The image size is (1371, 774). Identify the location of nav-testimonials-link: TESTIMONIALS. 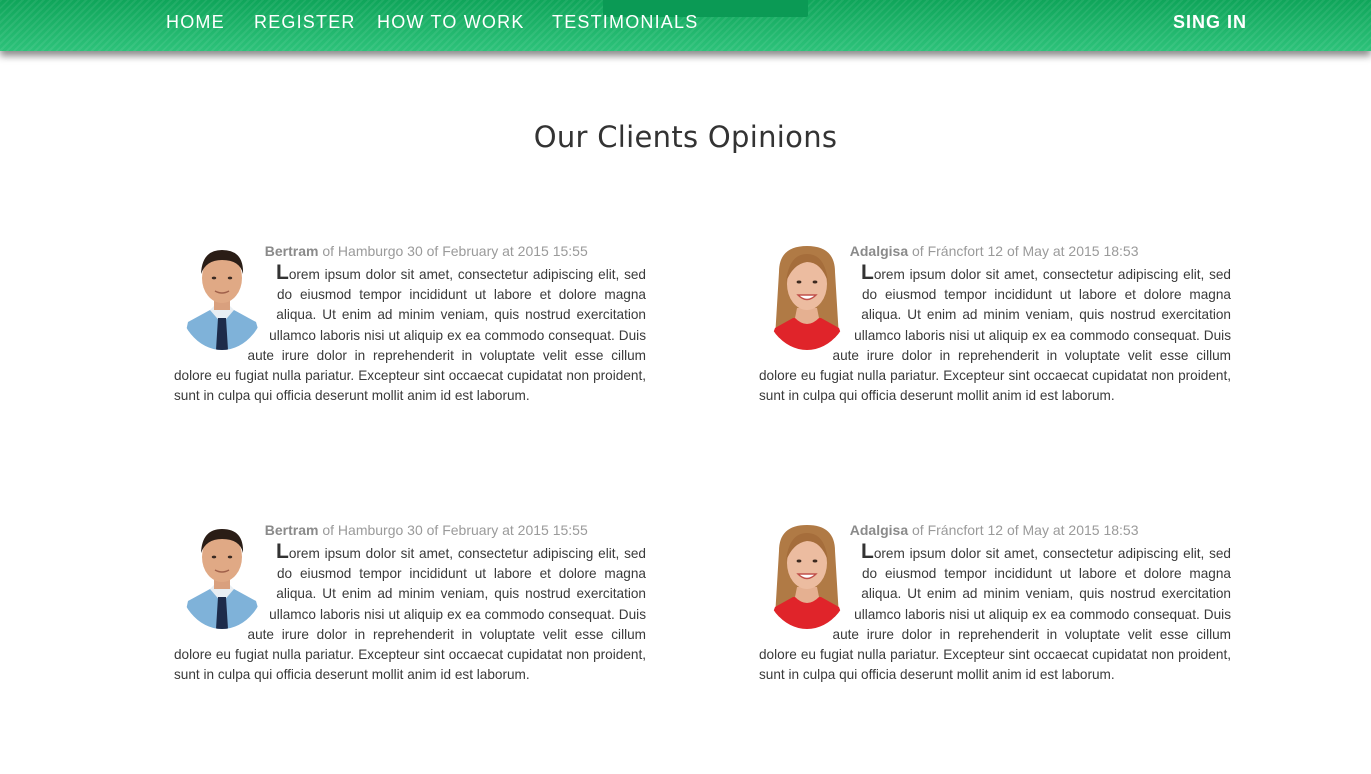
(625, 22).